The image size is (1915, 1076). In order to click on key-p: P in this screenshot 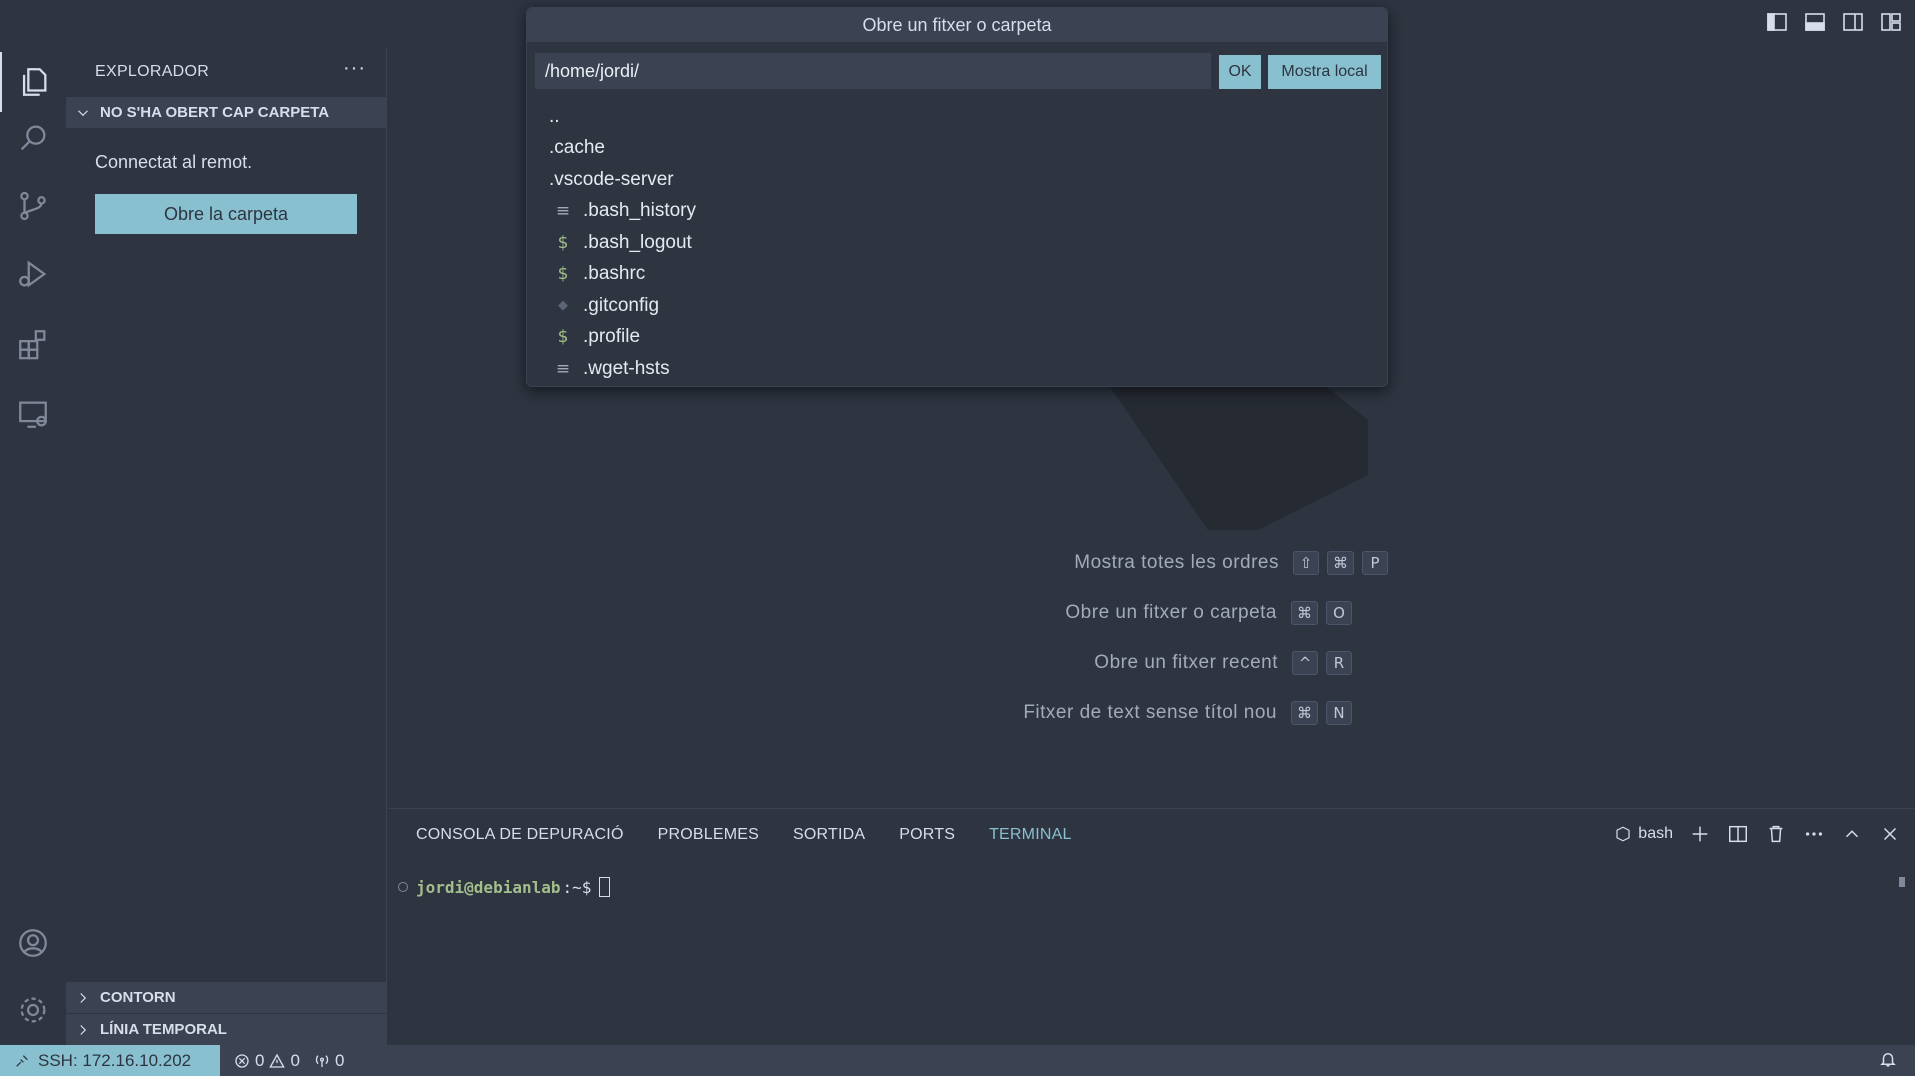, I will do `click(1375, 563)`.